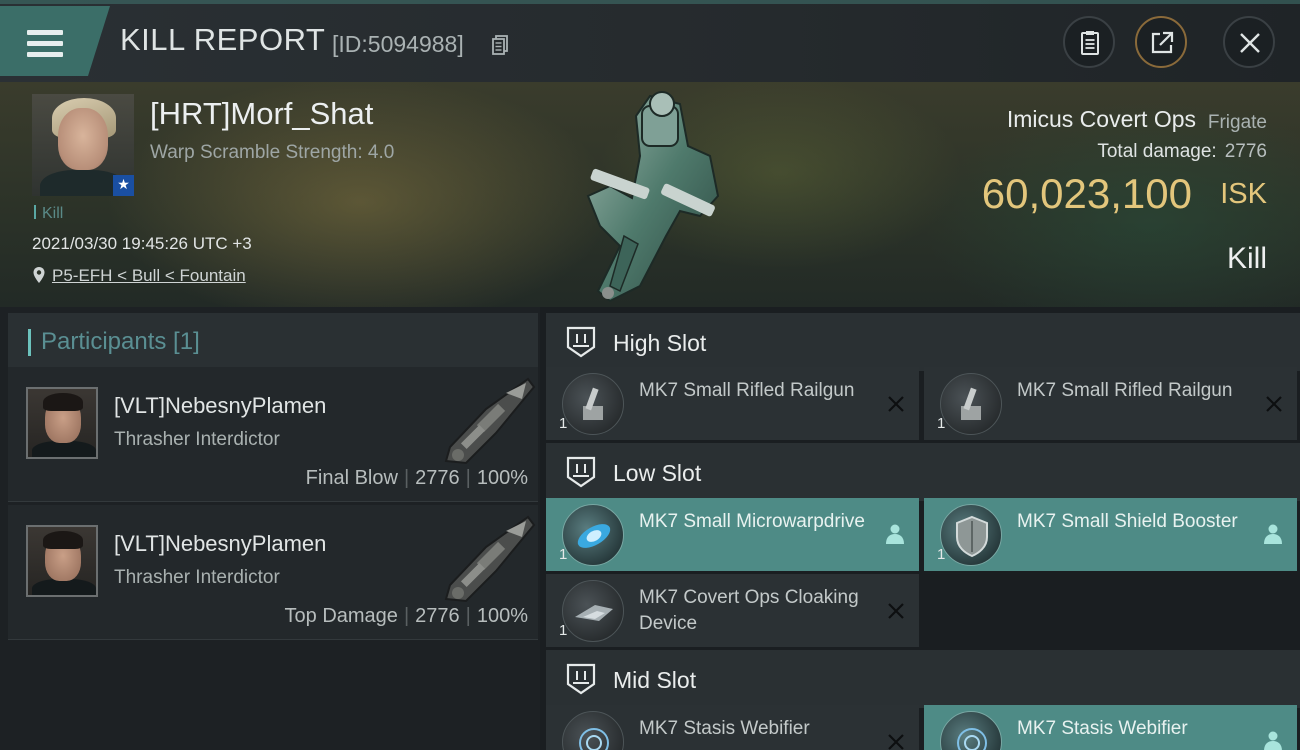 The width and height of the screenshot is (1300, 750). Describe the element at coordinates (406, 616) in the screenshot. I see `participant-stats: Top Damage | 2776 | 100%` at that location.